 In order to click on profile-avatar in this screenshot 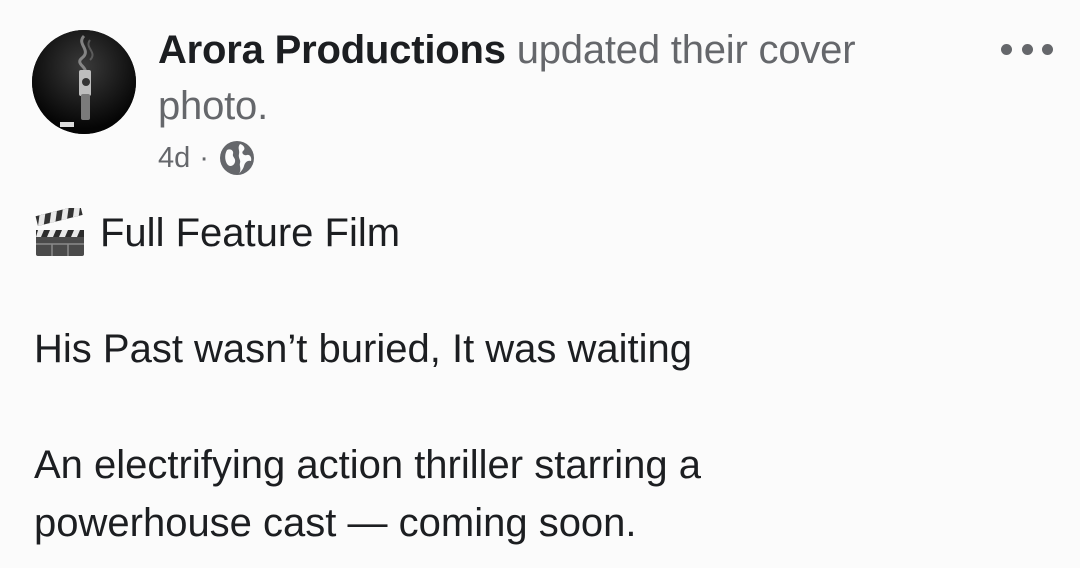, I will do `click(84, 82)`.